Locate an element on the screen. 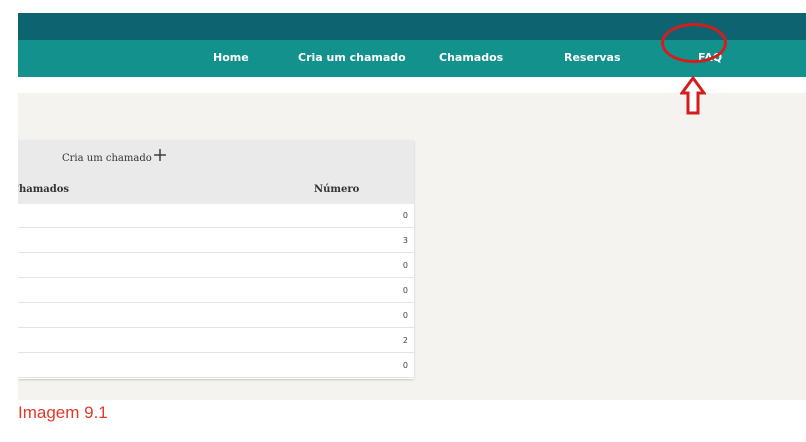  column-header-chamados: Chamados is located at coordinates (44, 189).